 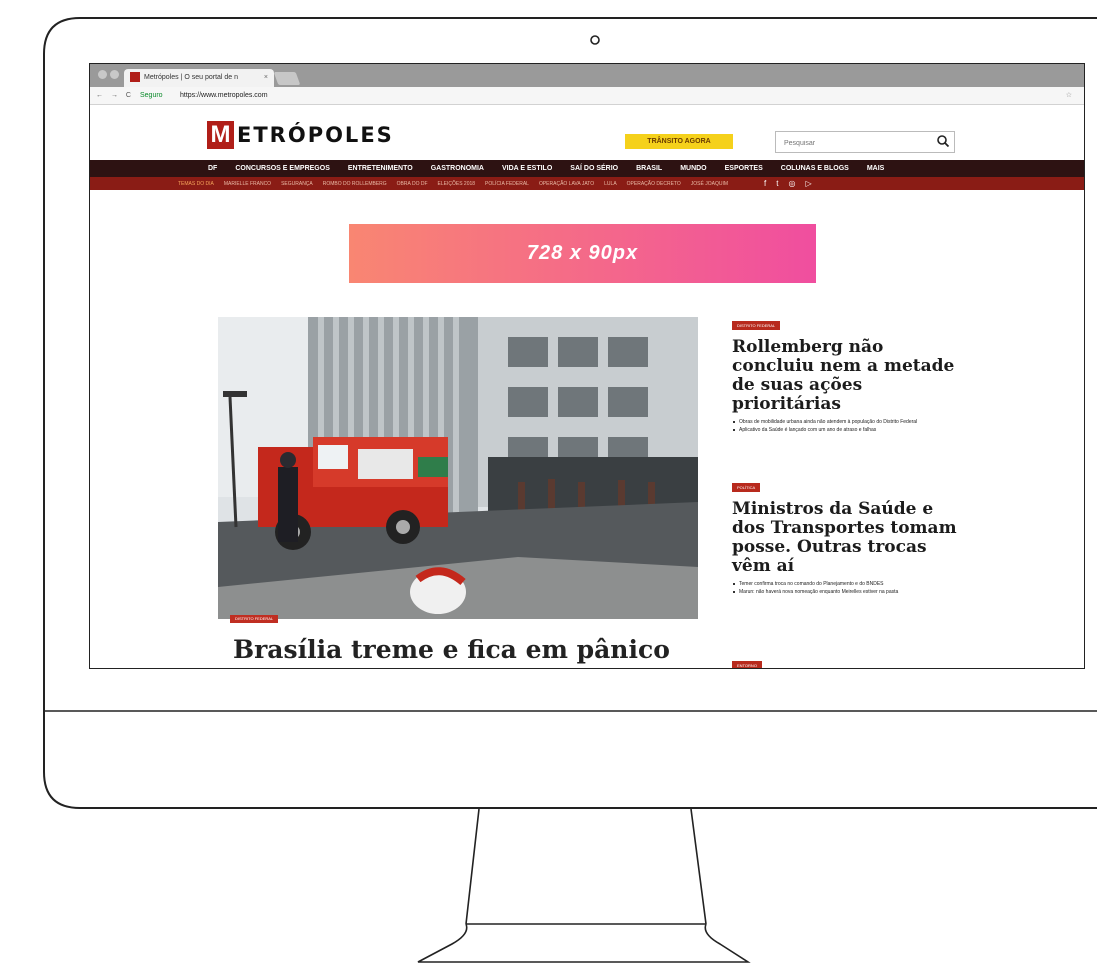 I want to click on site-logo: M ETRÓPOLES, so click(x=300, y=135).